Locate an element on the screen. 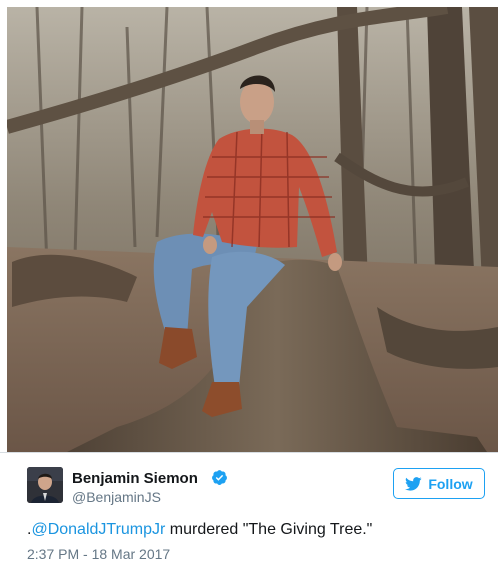  tweet-timestamp: 2:37 PM - 18 Mar 2017 is located at coordinates (98, 554).